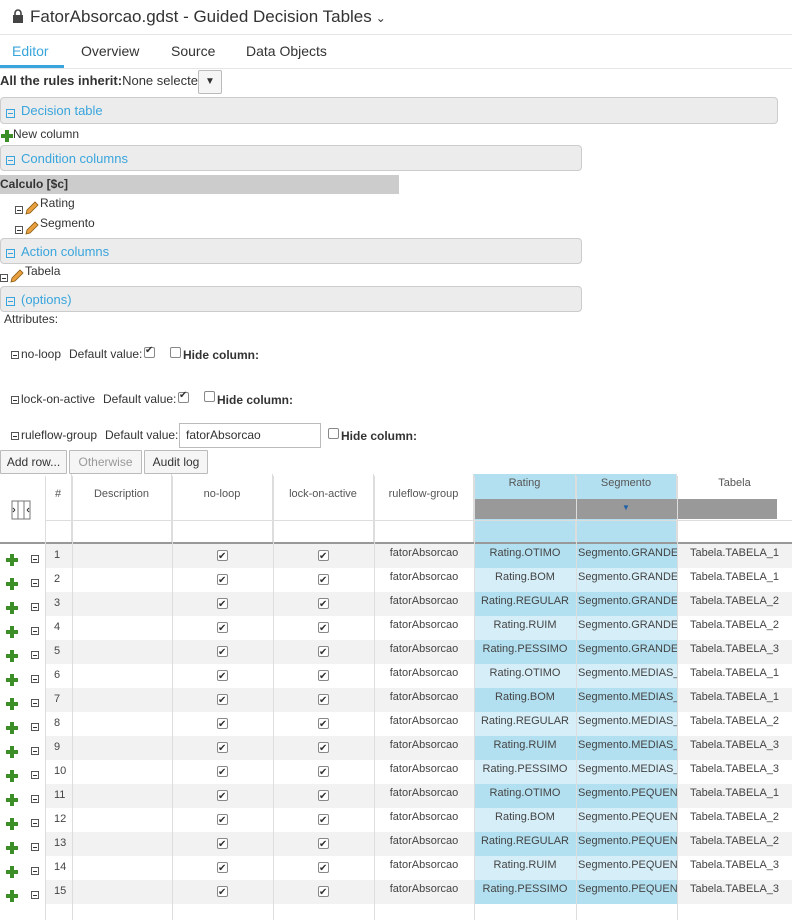 This screenshot has width=792, height=920. I want to click on chevron-down-icon: ⌄, so click(381, 18).